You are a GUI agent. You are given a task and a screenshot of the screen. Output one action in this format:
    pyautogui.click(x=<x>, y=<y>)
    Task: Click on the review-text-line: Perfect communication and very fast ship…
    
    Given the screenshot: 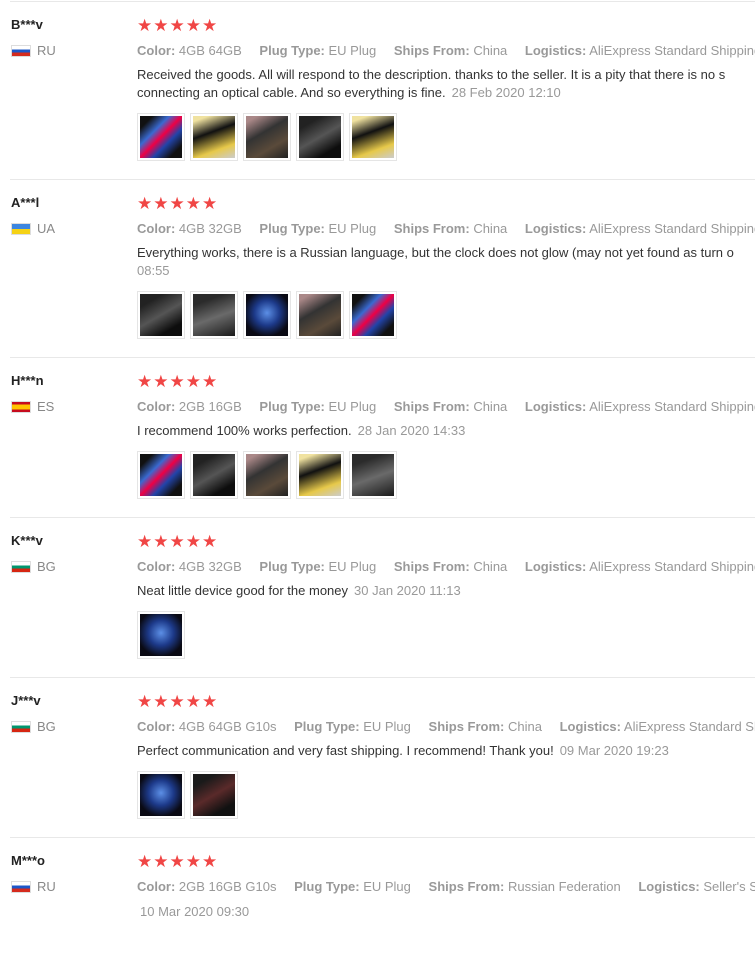 What is the action you would take?
    pyautogui.click(x=345, y=750)
    